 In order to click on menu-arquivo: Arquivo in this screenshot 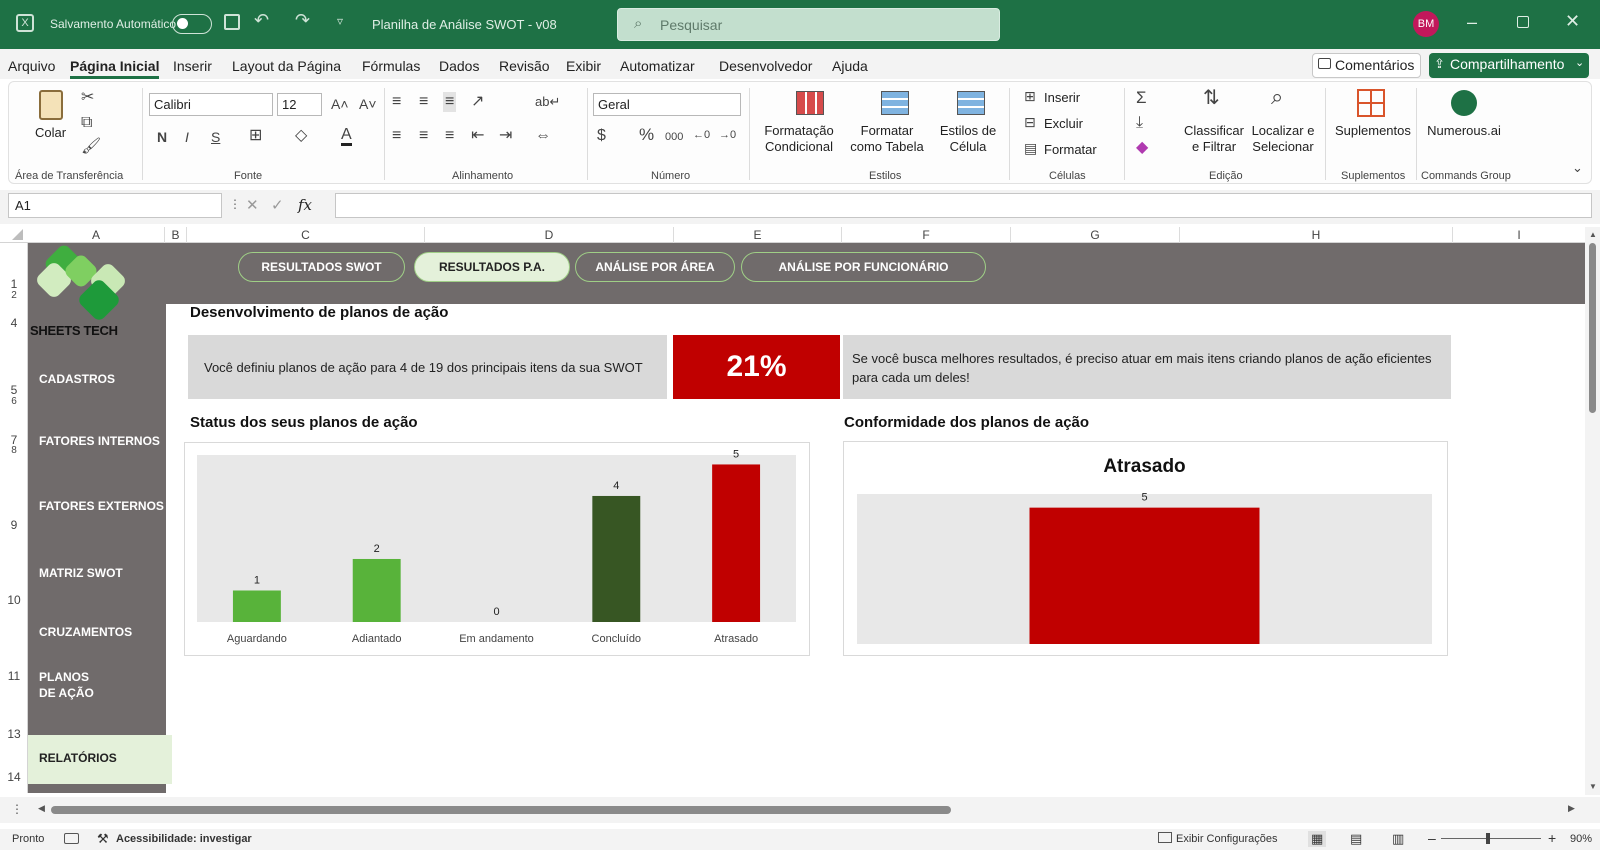, I will do `click(31, 66)`.